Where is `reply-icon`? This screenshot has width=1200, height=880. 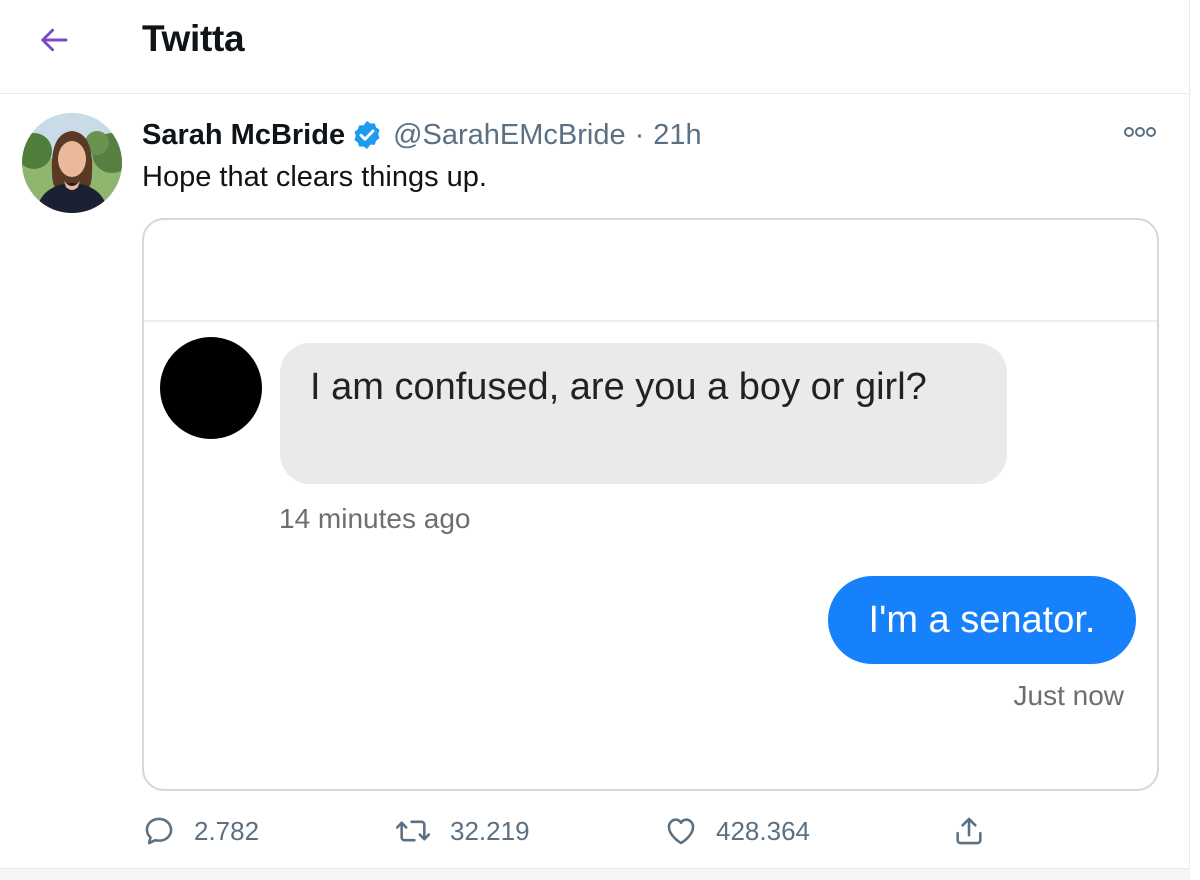
reply-icon is located at coordinates (159, 831).